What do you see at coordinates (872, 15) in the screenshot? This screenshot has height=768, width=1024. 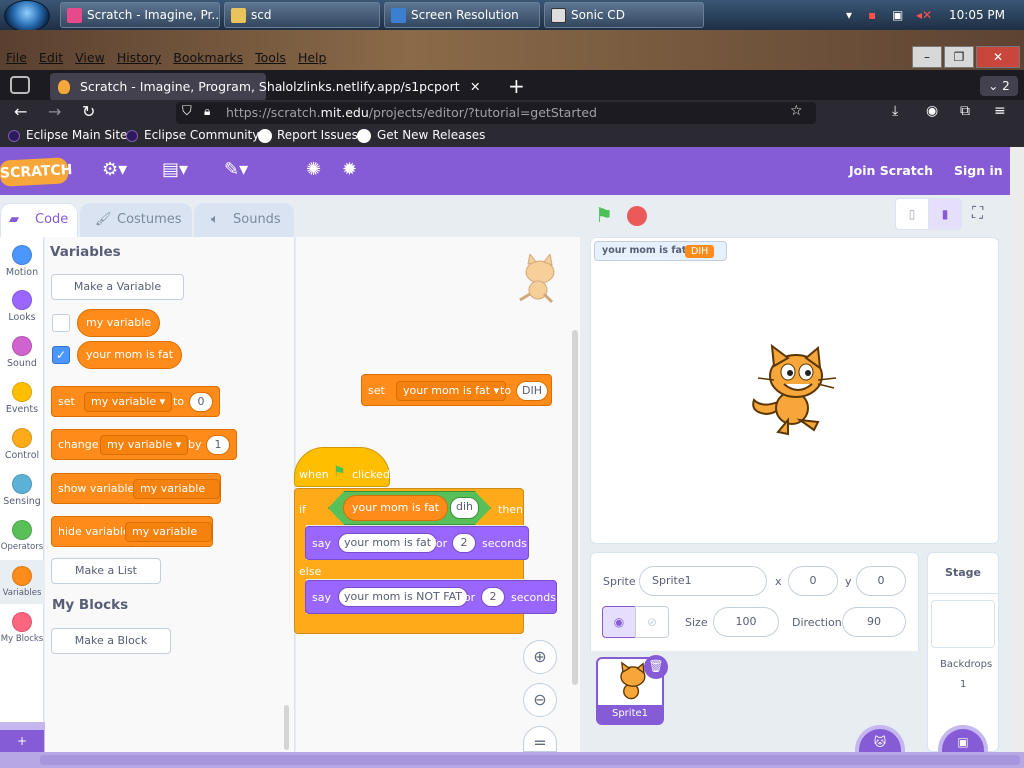 I see `network-error-icon: ▪` at bounding box center [872, 15].